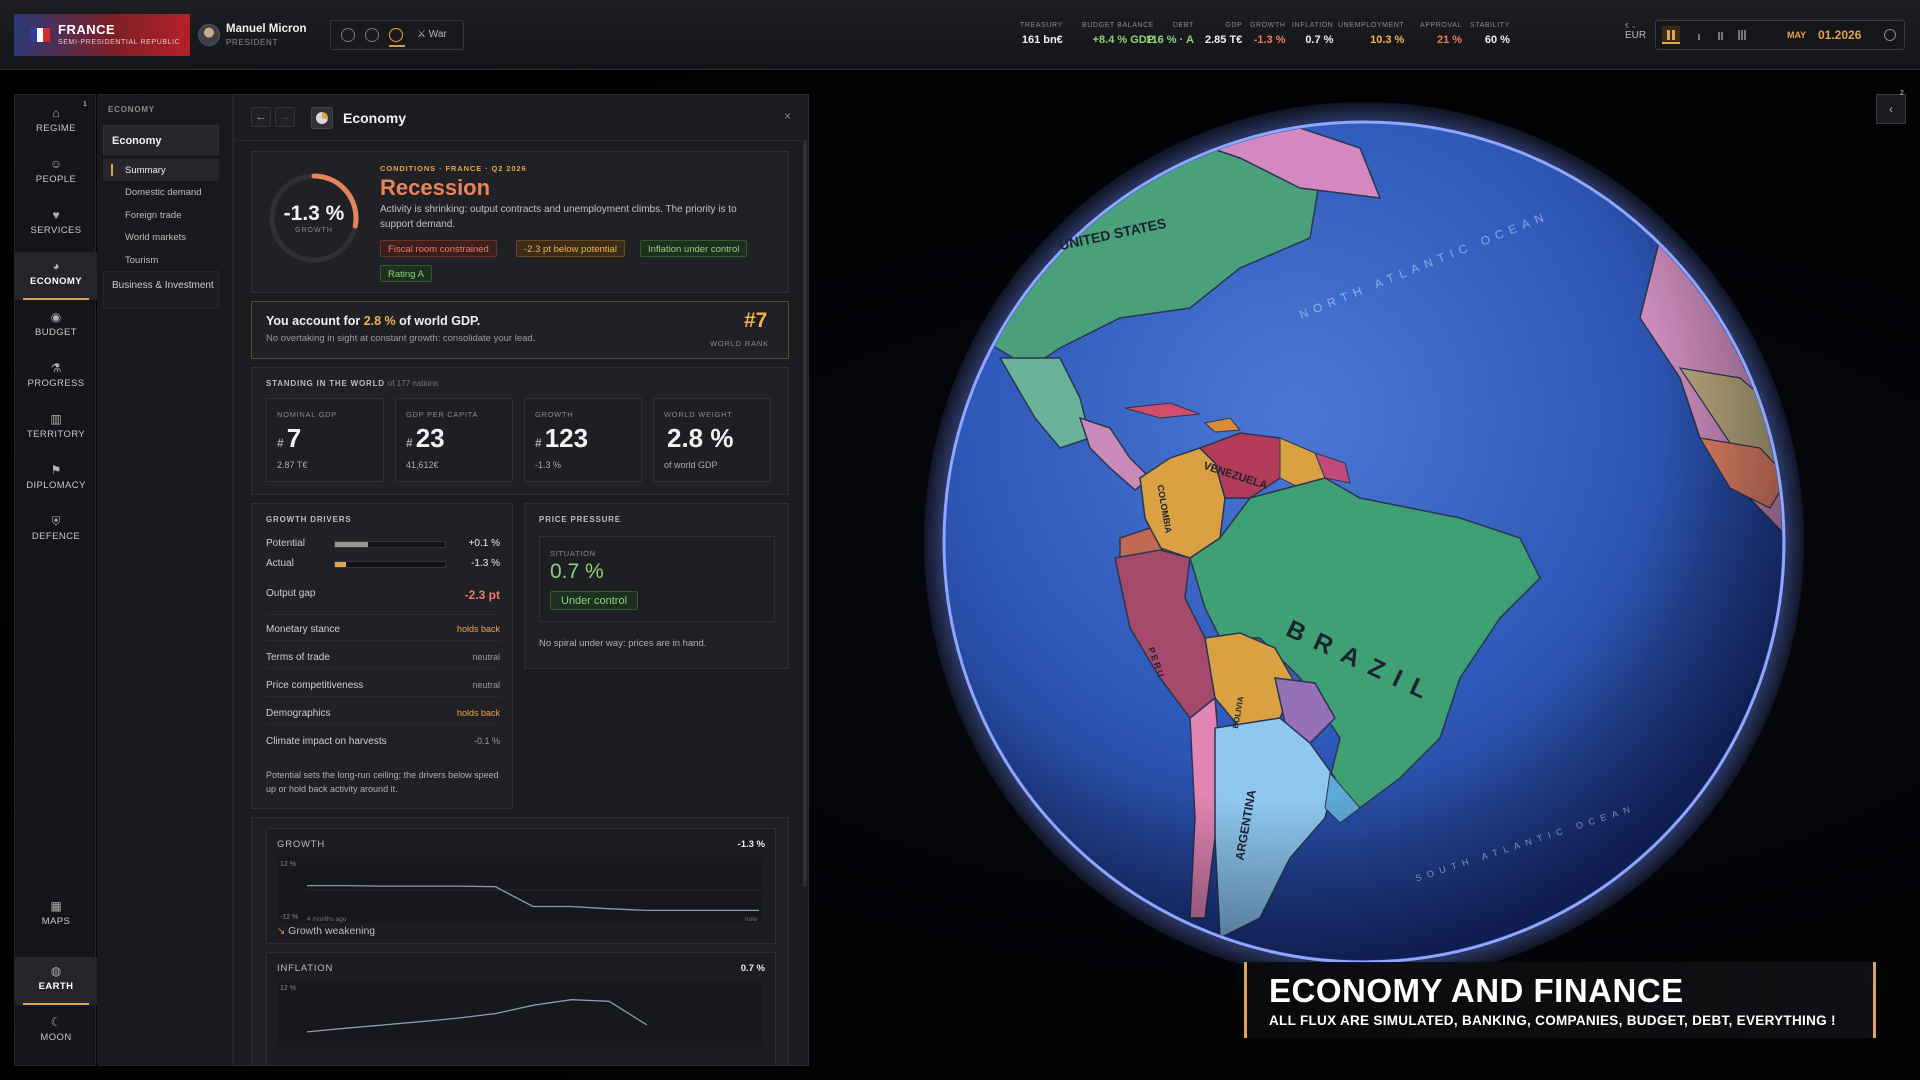 The width and height of the screenshot is (1920, 1080). Describe the element at coordinates (390, 544) in the screenshot. I see `driver-bar` at that location.